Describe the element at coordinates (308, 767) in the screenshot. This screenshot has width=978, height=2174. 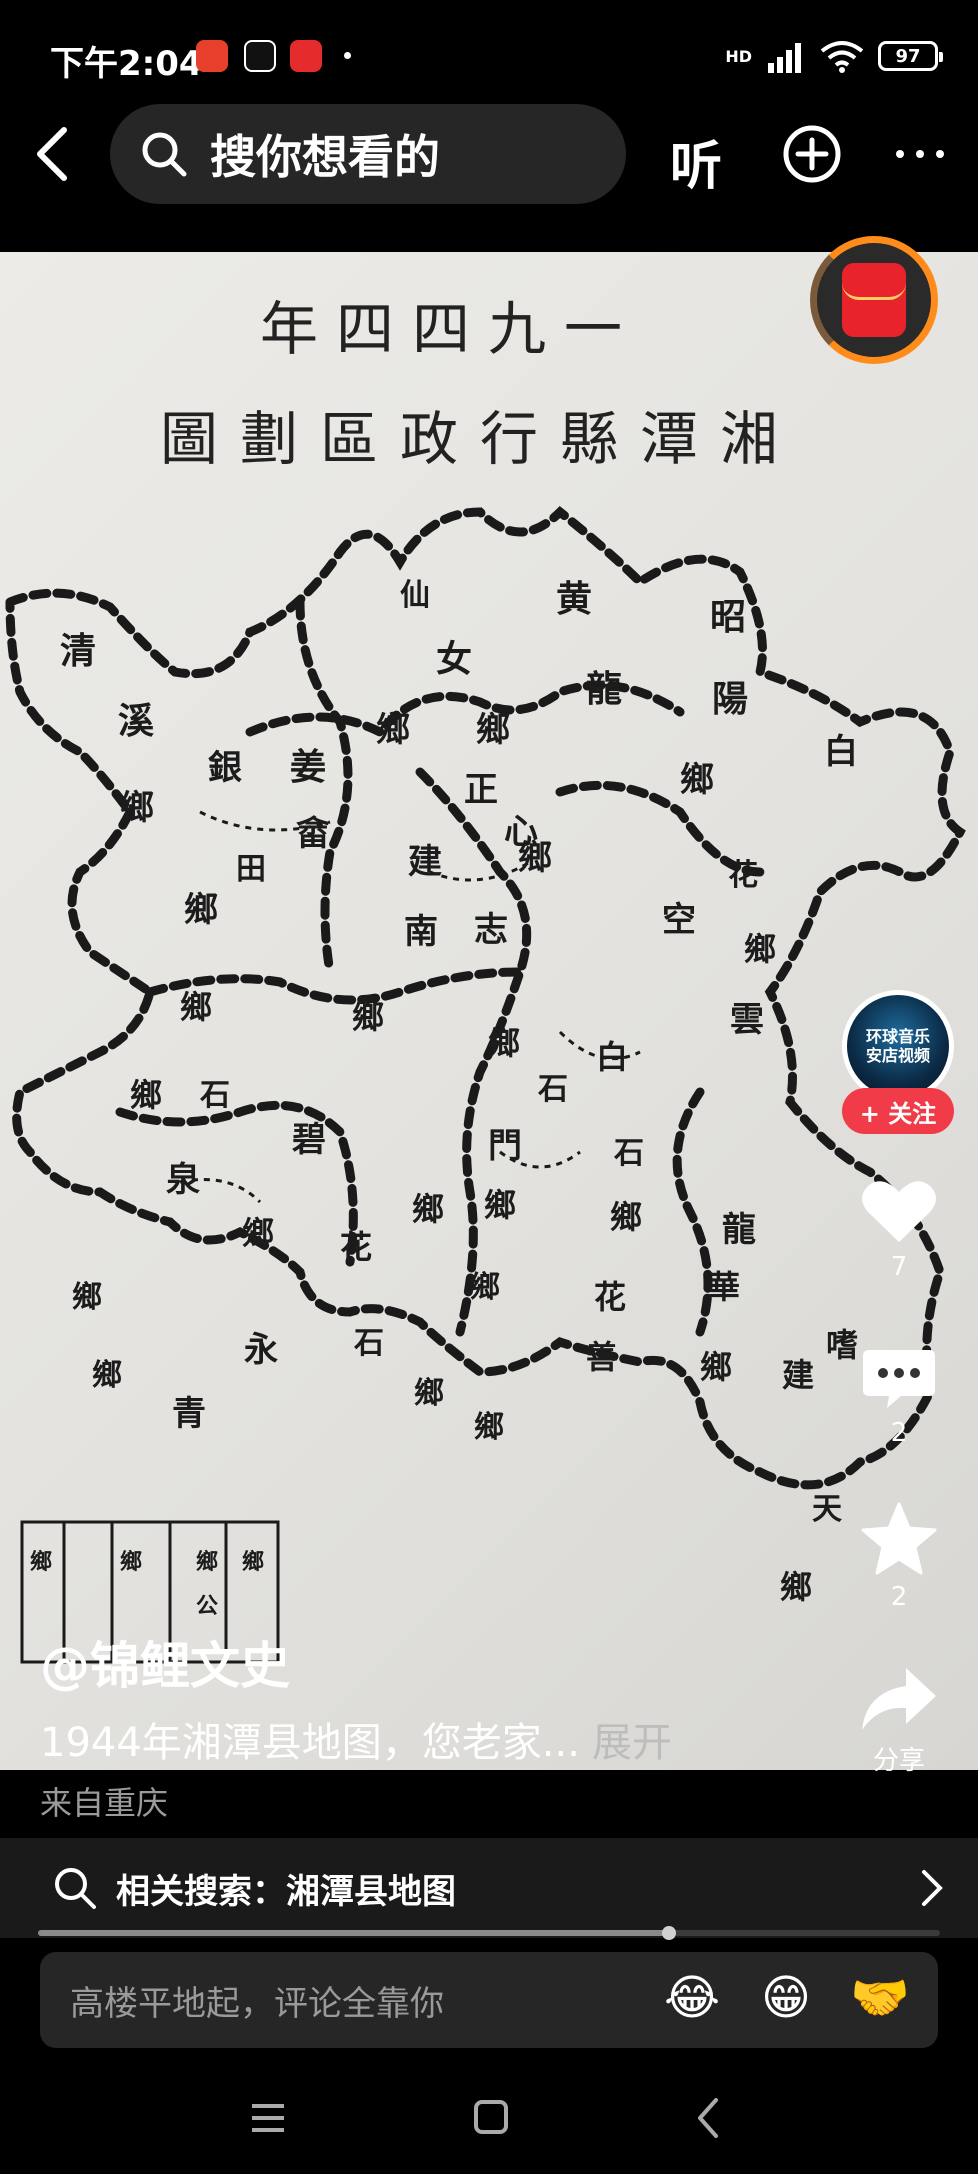
I see `map-label: 姜` at that location.